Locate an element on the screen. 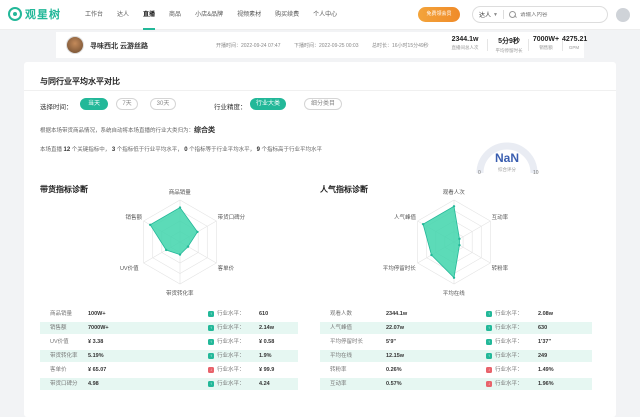 This screenshot has height=417, width=640. industry-name: 综合类 is located at coordinates (205, 130).